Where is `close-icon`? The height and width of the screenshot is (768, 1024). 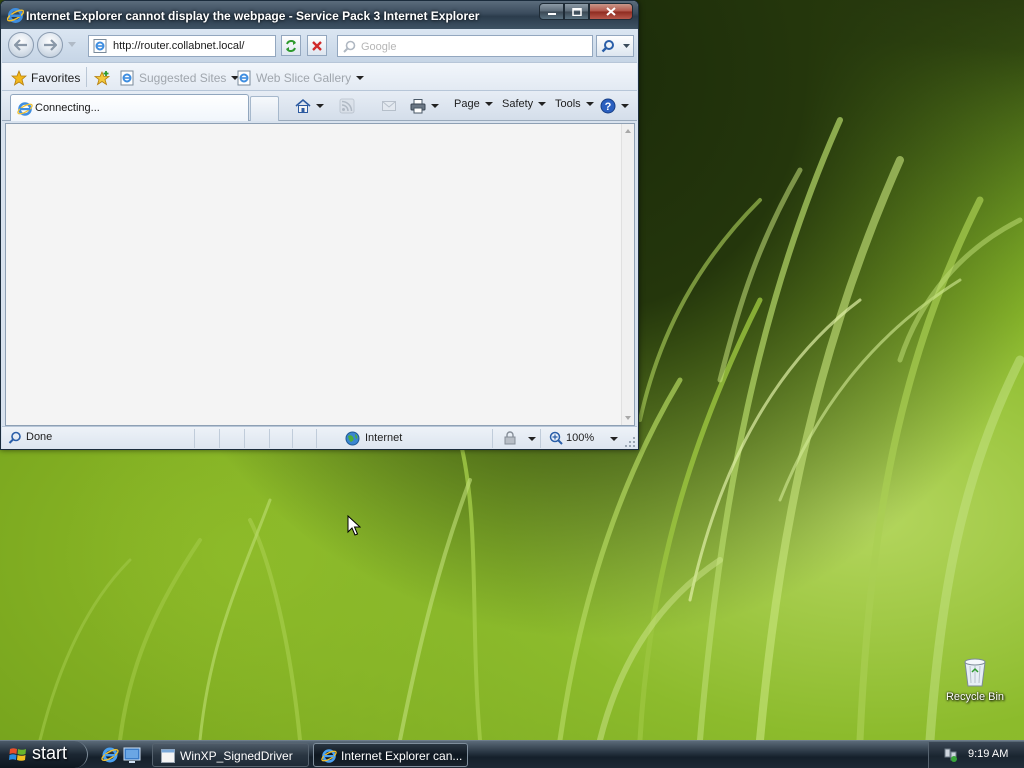 close-icon is located at coordinates (611, 11).